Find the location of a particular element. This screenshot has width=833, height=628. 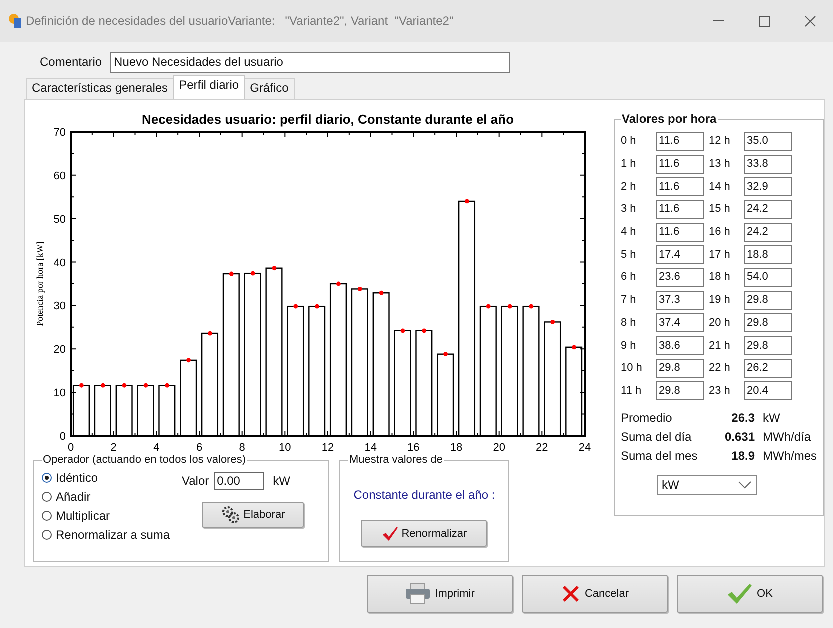

hour-value-field: 18.8 is located at coordinates (768, 254).